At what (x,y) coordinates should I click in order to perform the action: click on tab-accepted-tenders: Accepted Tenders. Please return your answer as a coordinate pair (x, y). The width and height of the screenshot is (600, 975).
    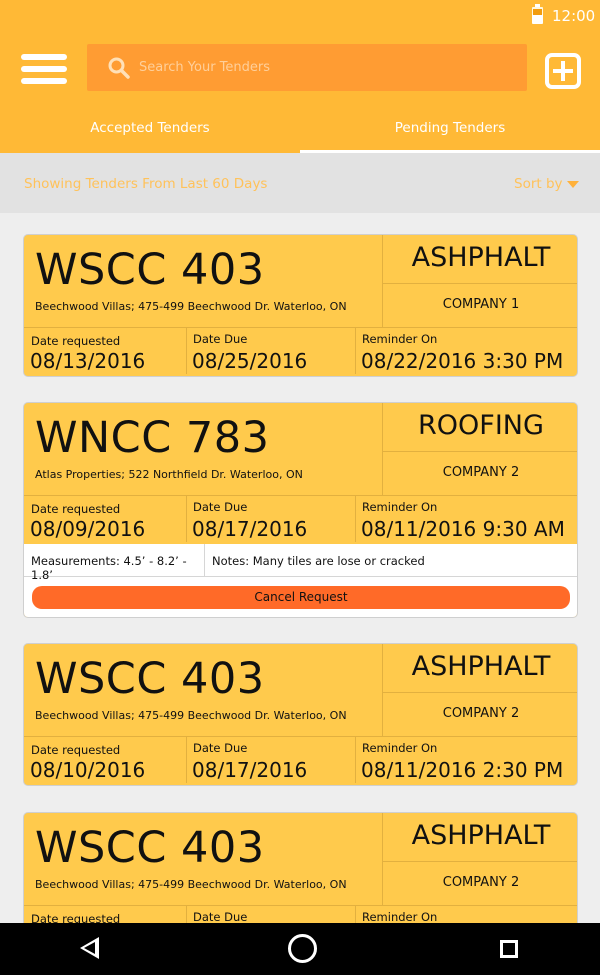
    Looking at the image, I should click on (150, 136).